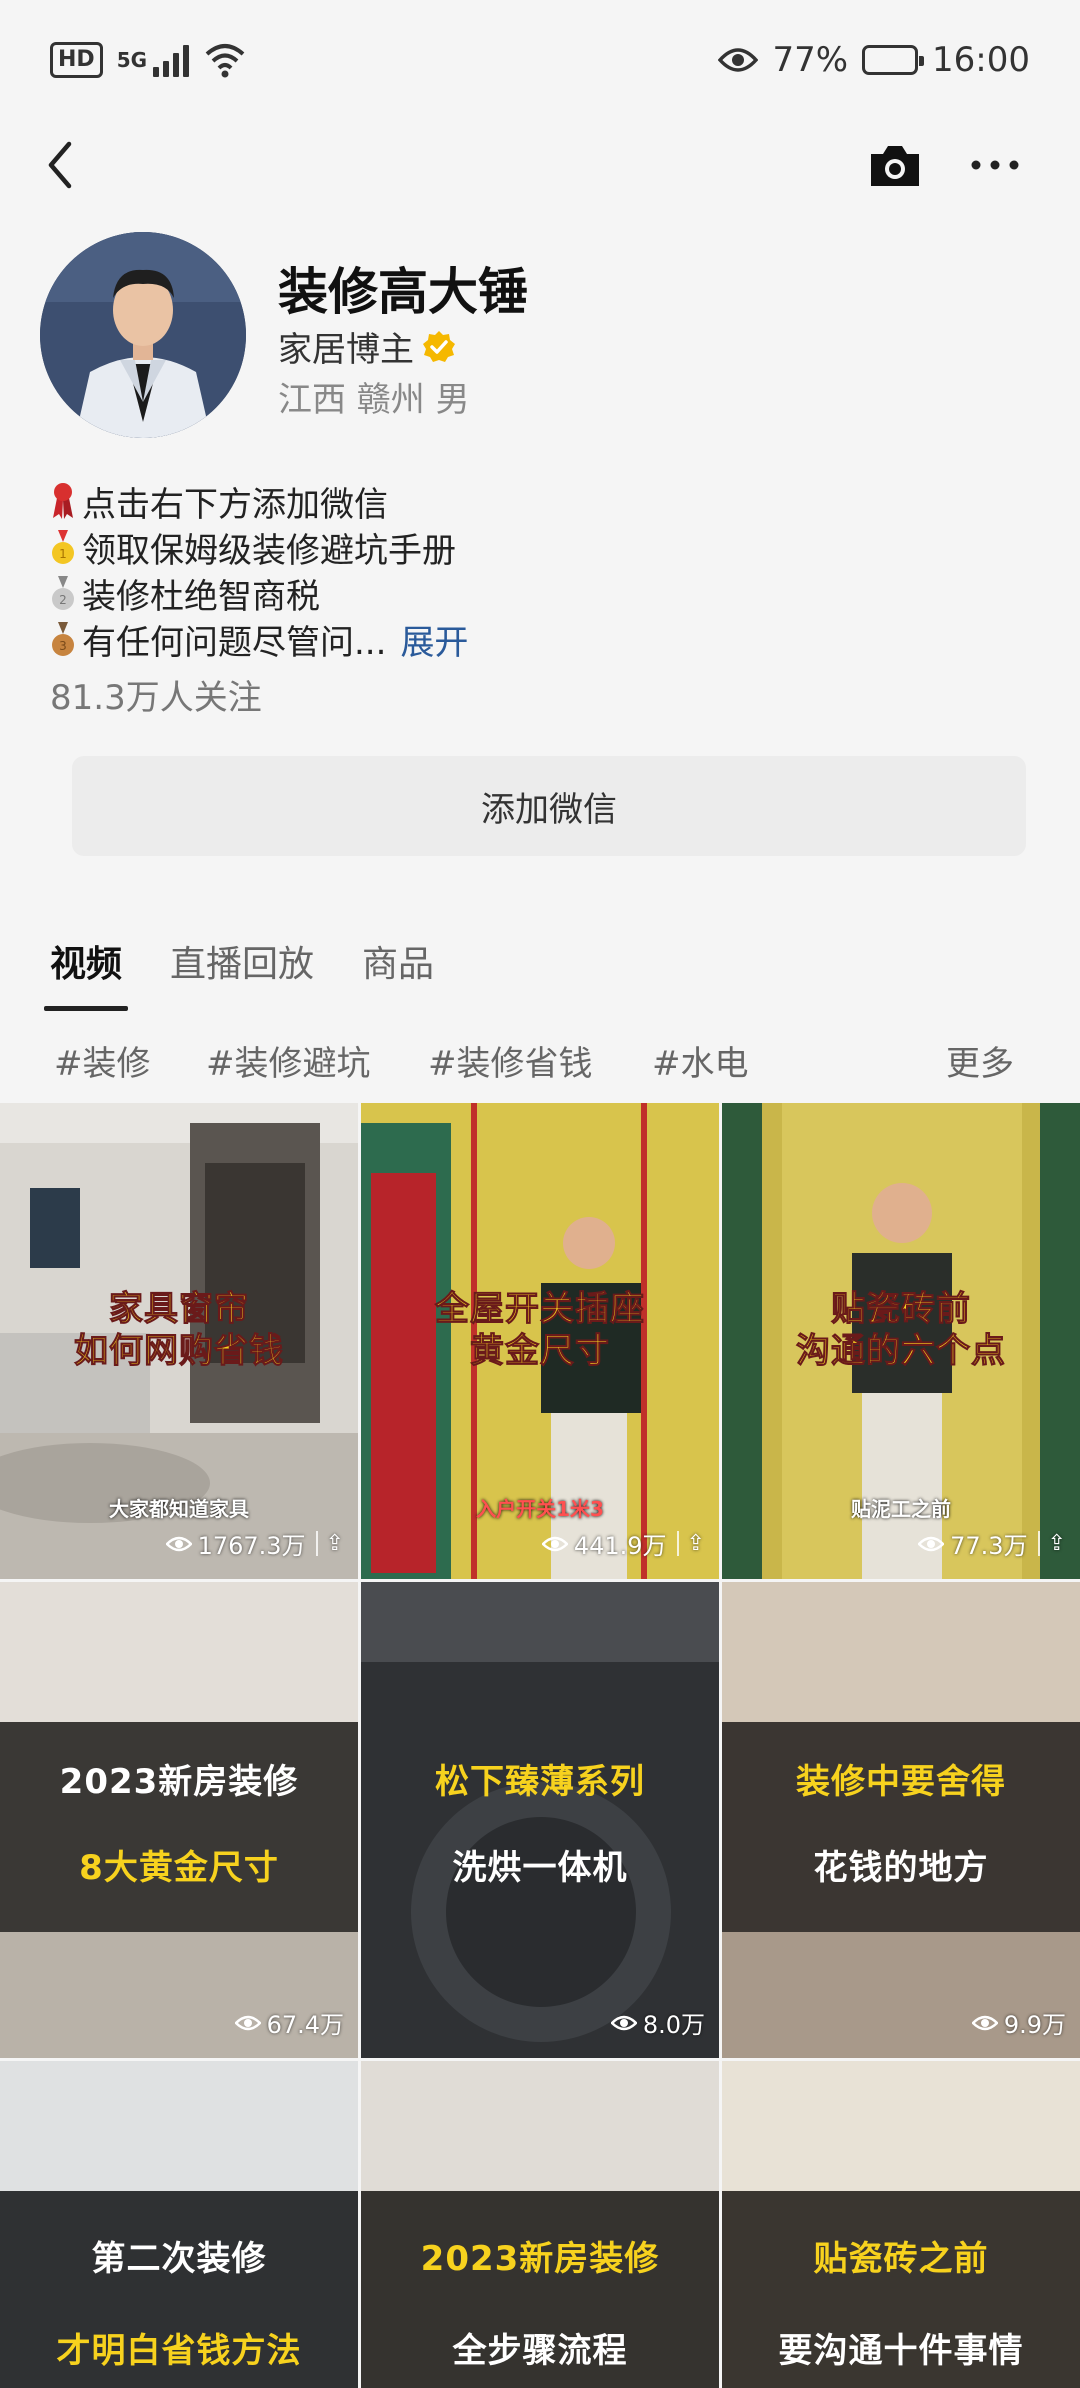 This screenshot has width=1080, height=2388. I want to click on view-count: 441.9万 ⇪, so click(623, 1543).